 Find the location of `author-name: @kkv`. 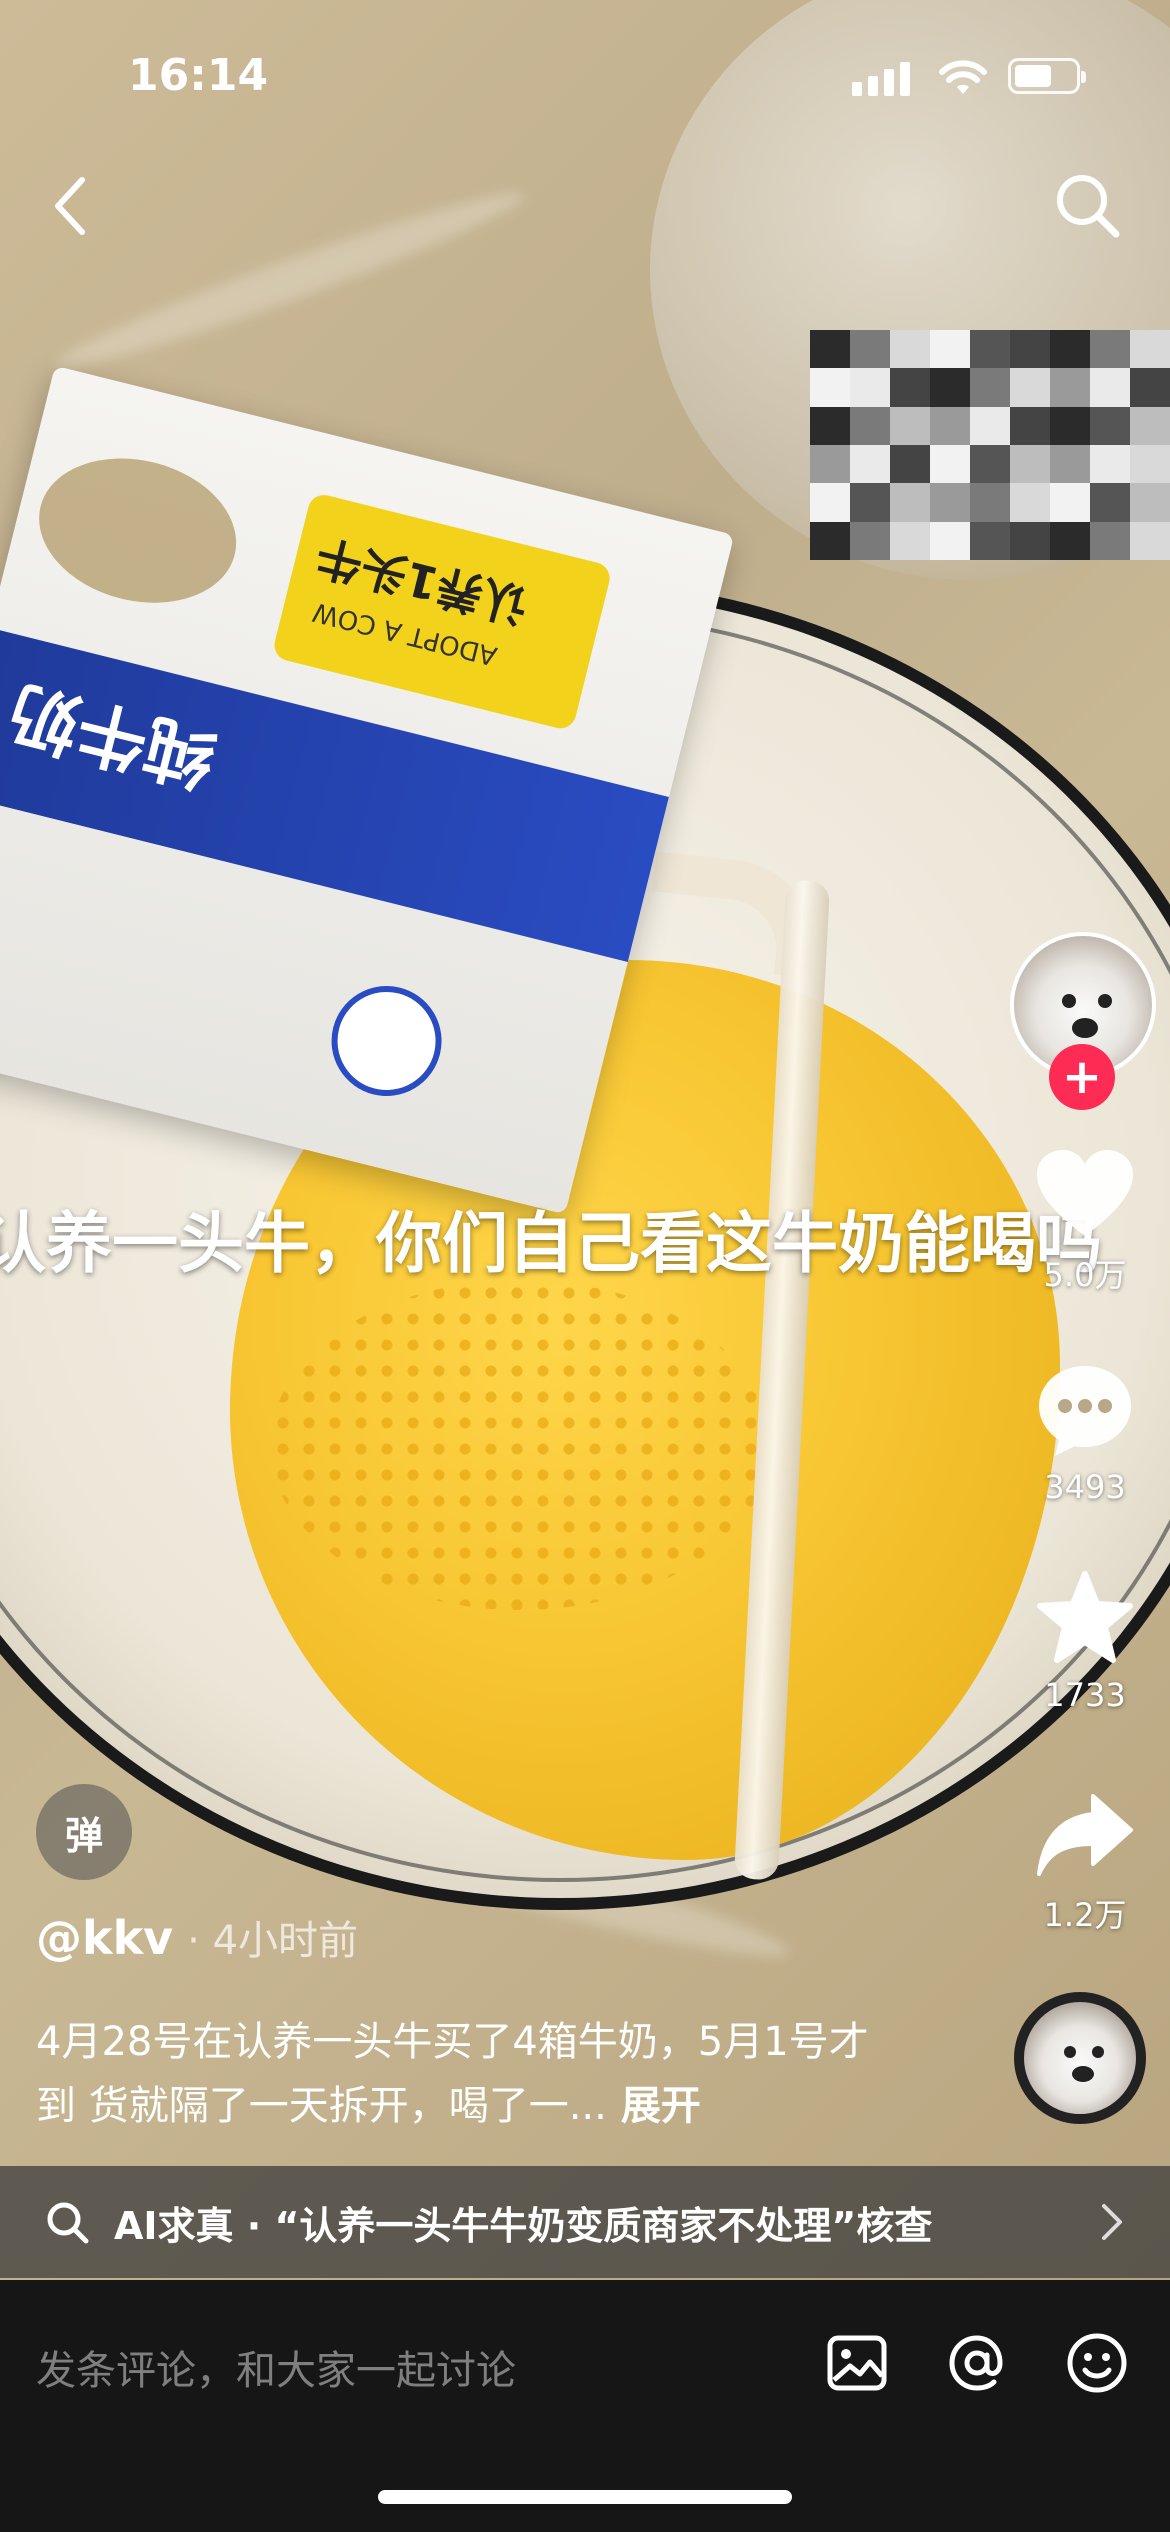

author-name: @kkv is located at coordinates (104, 1938).